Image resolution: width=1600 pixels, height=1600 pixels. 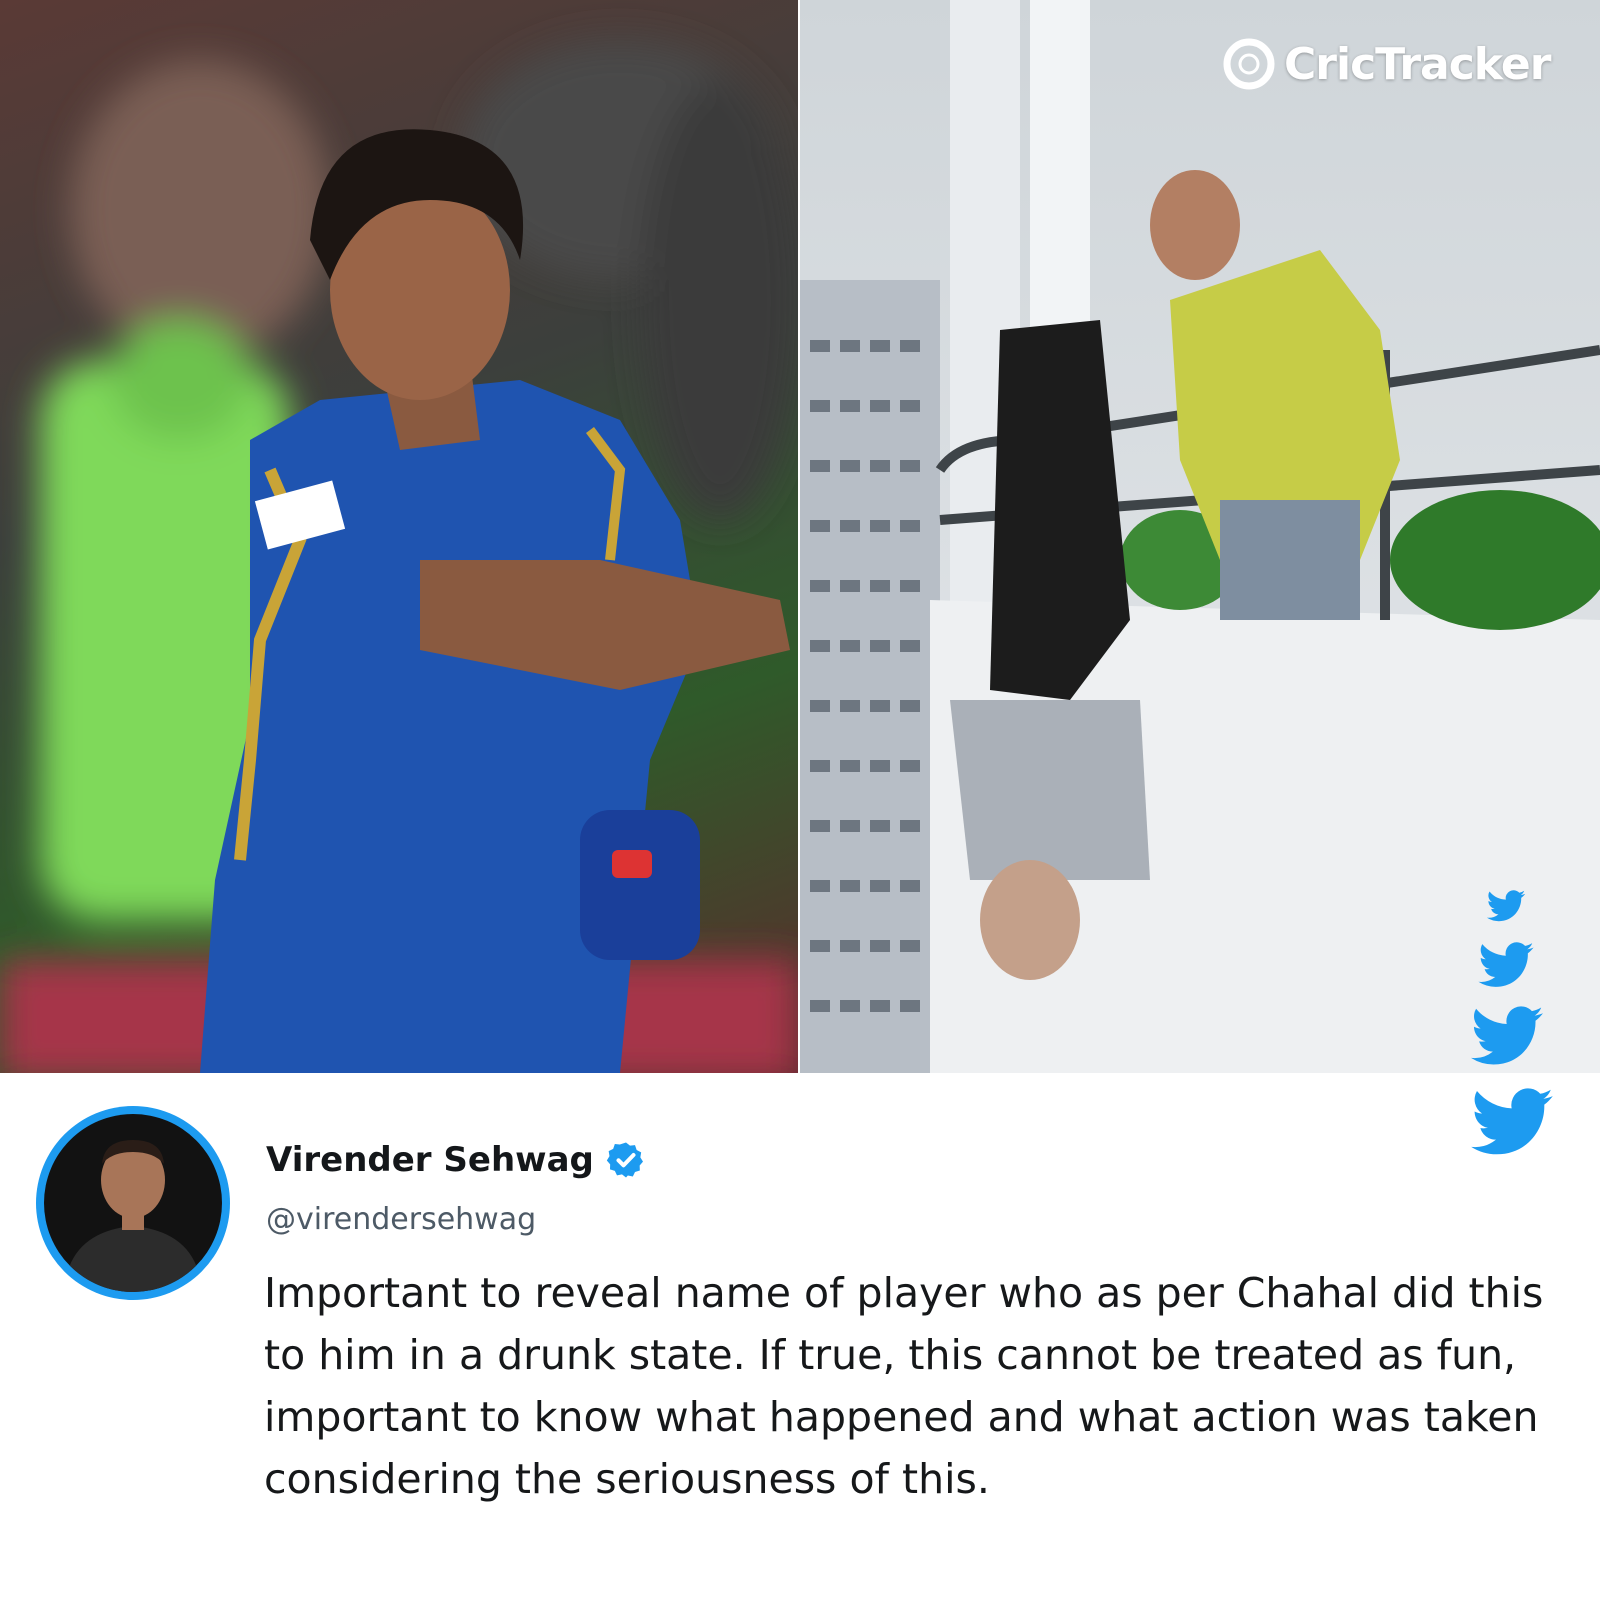 What do you see at coordinates (430, 1160) in the screenshot?
I see `display-name: Virender Sehwag` at bounding box center [430, 1160].